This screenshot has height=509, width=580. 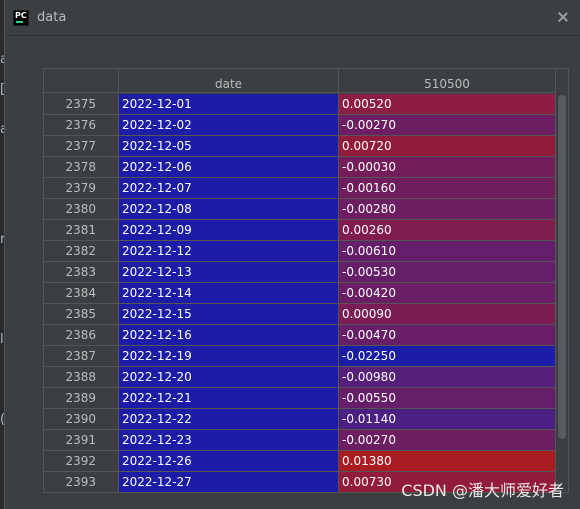 What do you see at coordinates (563, 17) in the screenshot?
I see `close-icon` at bounding box center [563, 17].